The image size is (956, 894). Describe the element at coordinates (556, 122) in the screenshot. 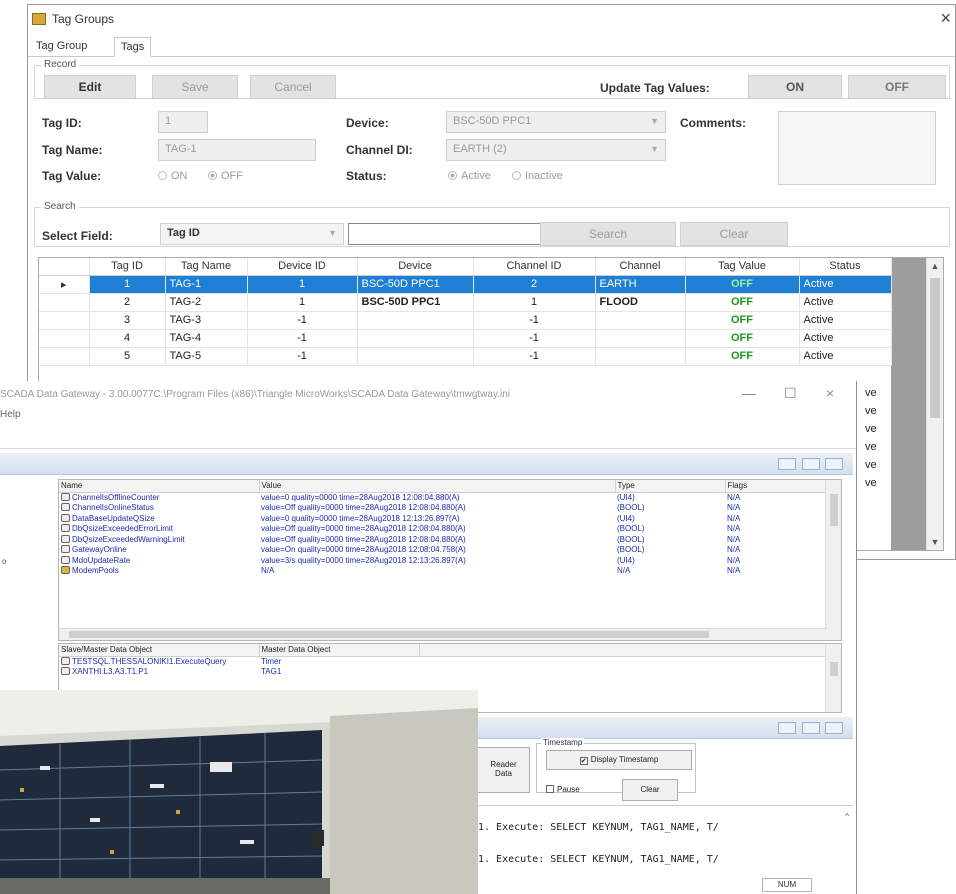

I see `device-dropdown: BSC-50D PPC1 ▼` at that location.